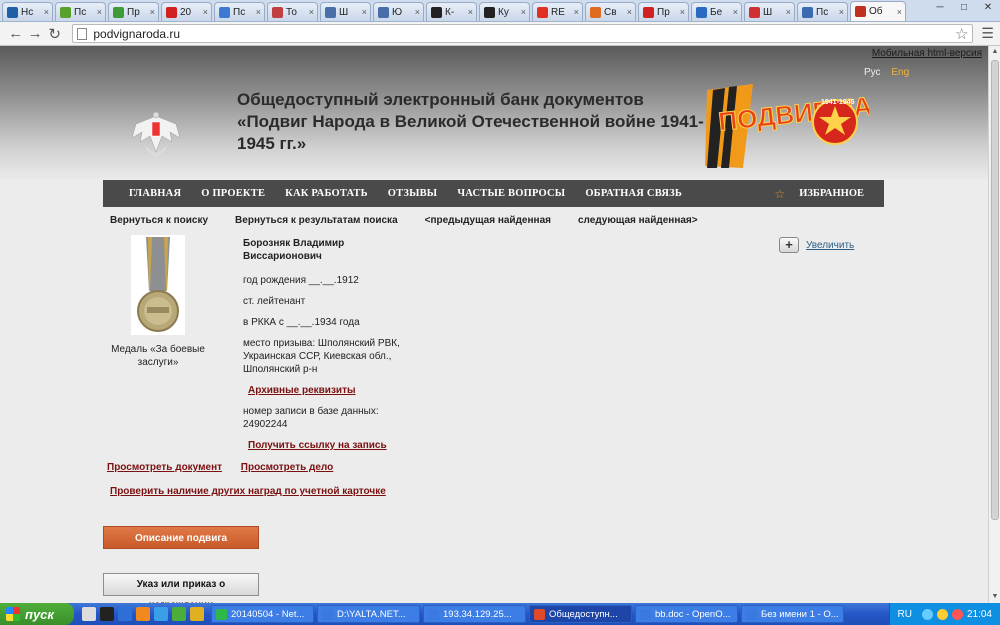 This screenshot has width=1000, height=625. I want to click on clock: 21:04, so click(979, 614).